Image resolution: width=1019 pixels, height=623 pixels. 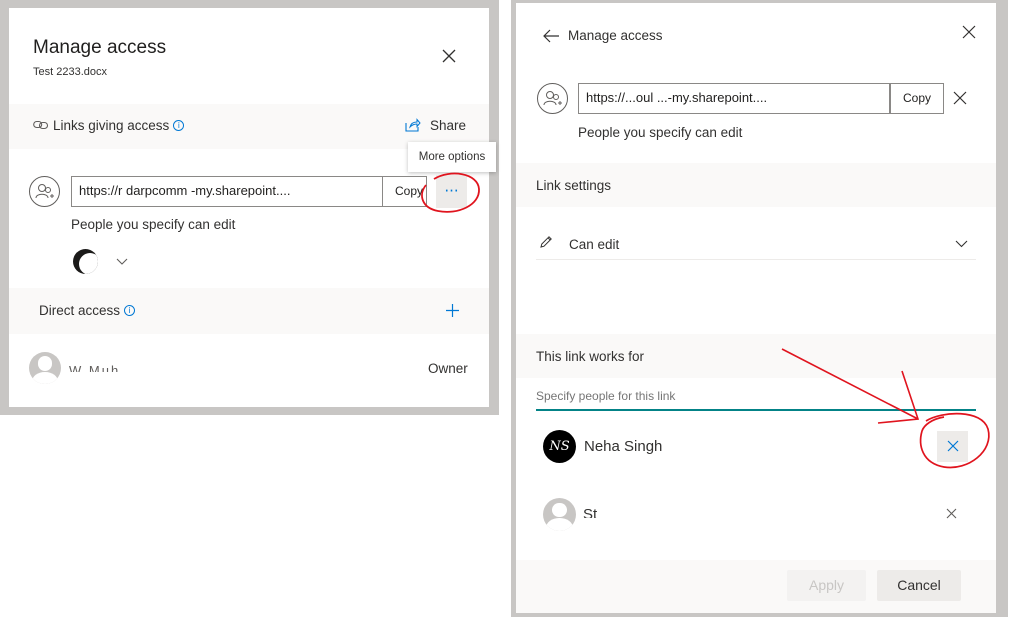 What do you see at coordinates (41, 125) in the screenshot?
I see `link-icon` at bounding box center [41, 125].